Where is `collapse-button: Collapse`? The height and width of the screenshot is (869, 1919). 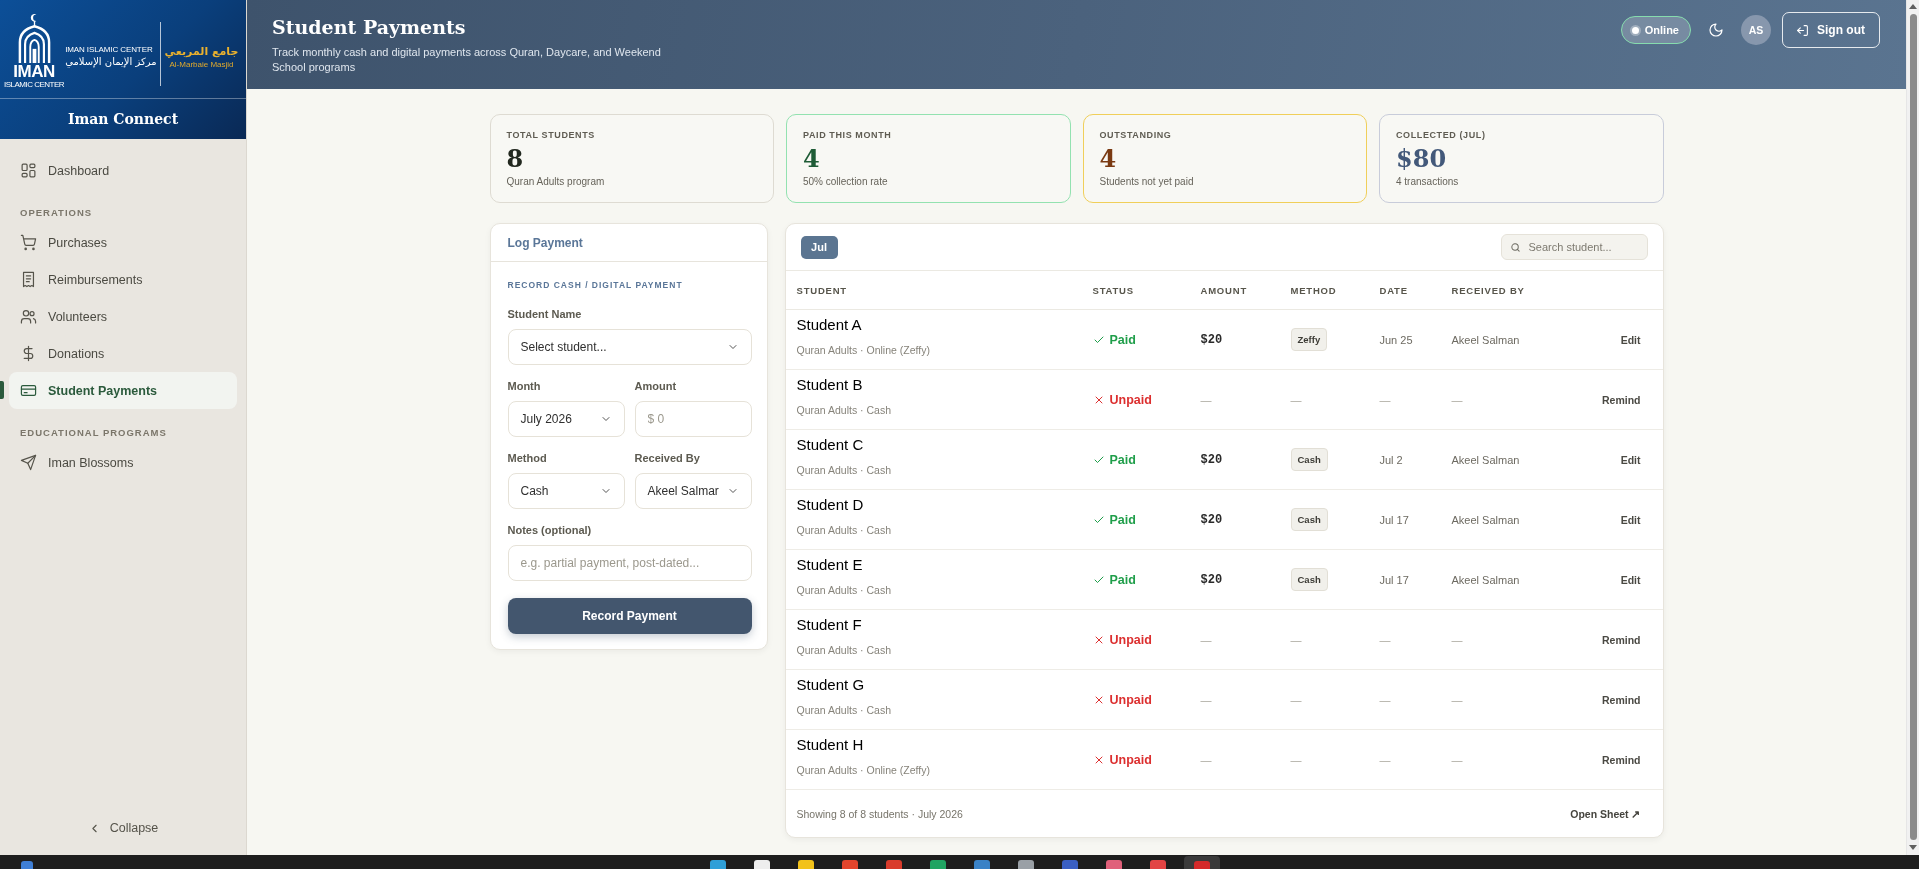
collapse-button: Collapse is located at coordinates (123, 828).